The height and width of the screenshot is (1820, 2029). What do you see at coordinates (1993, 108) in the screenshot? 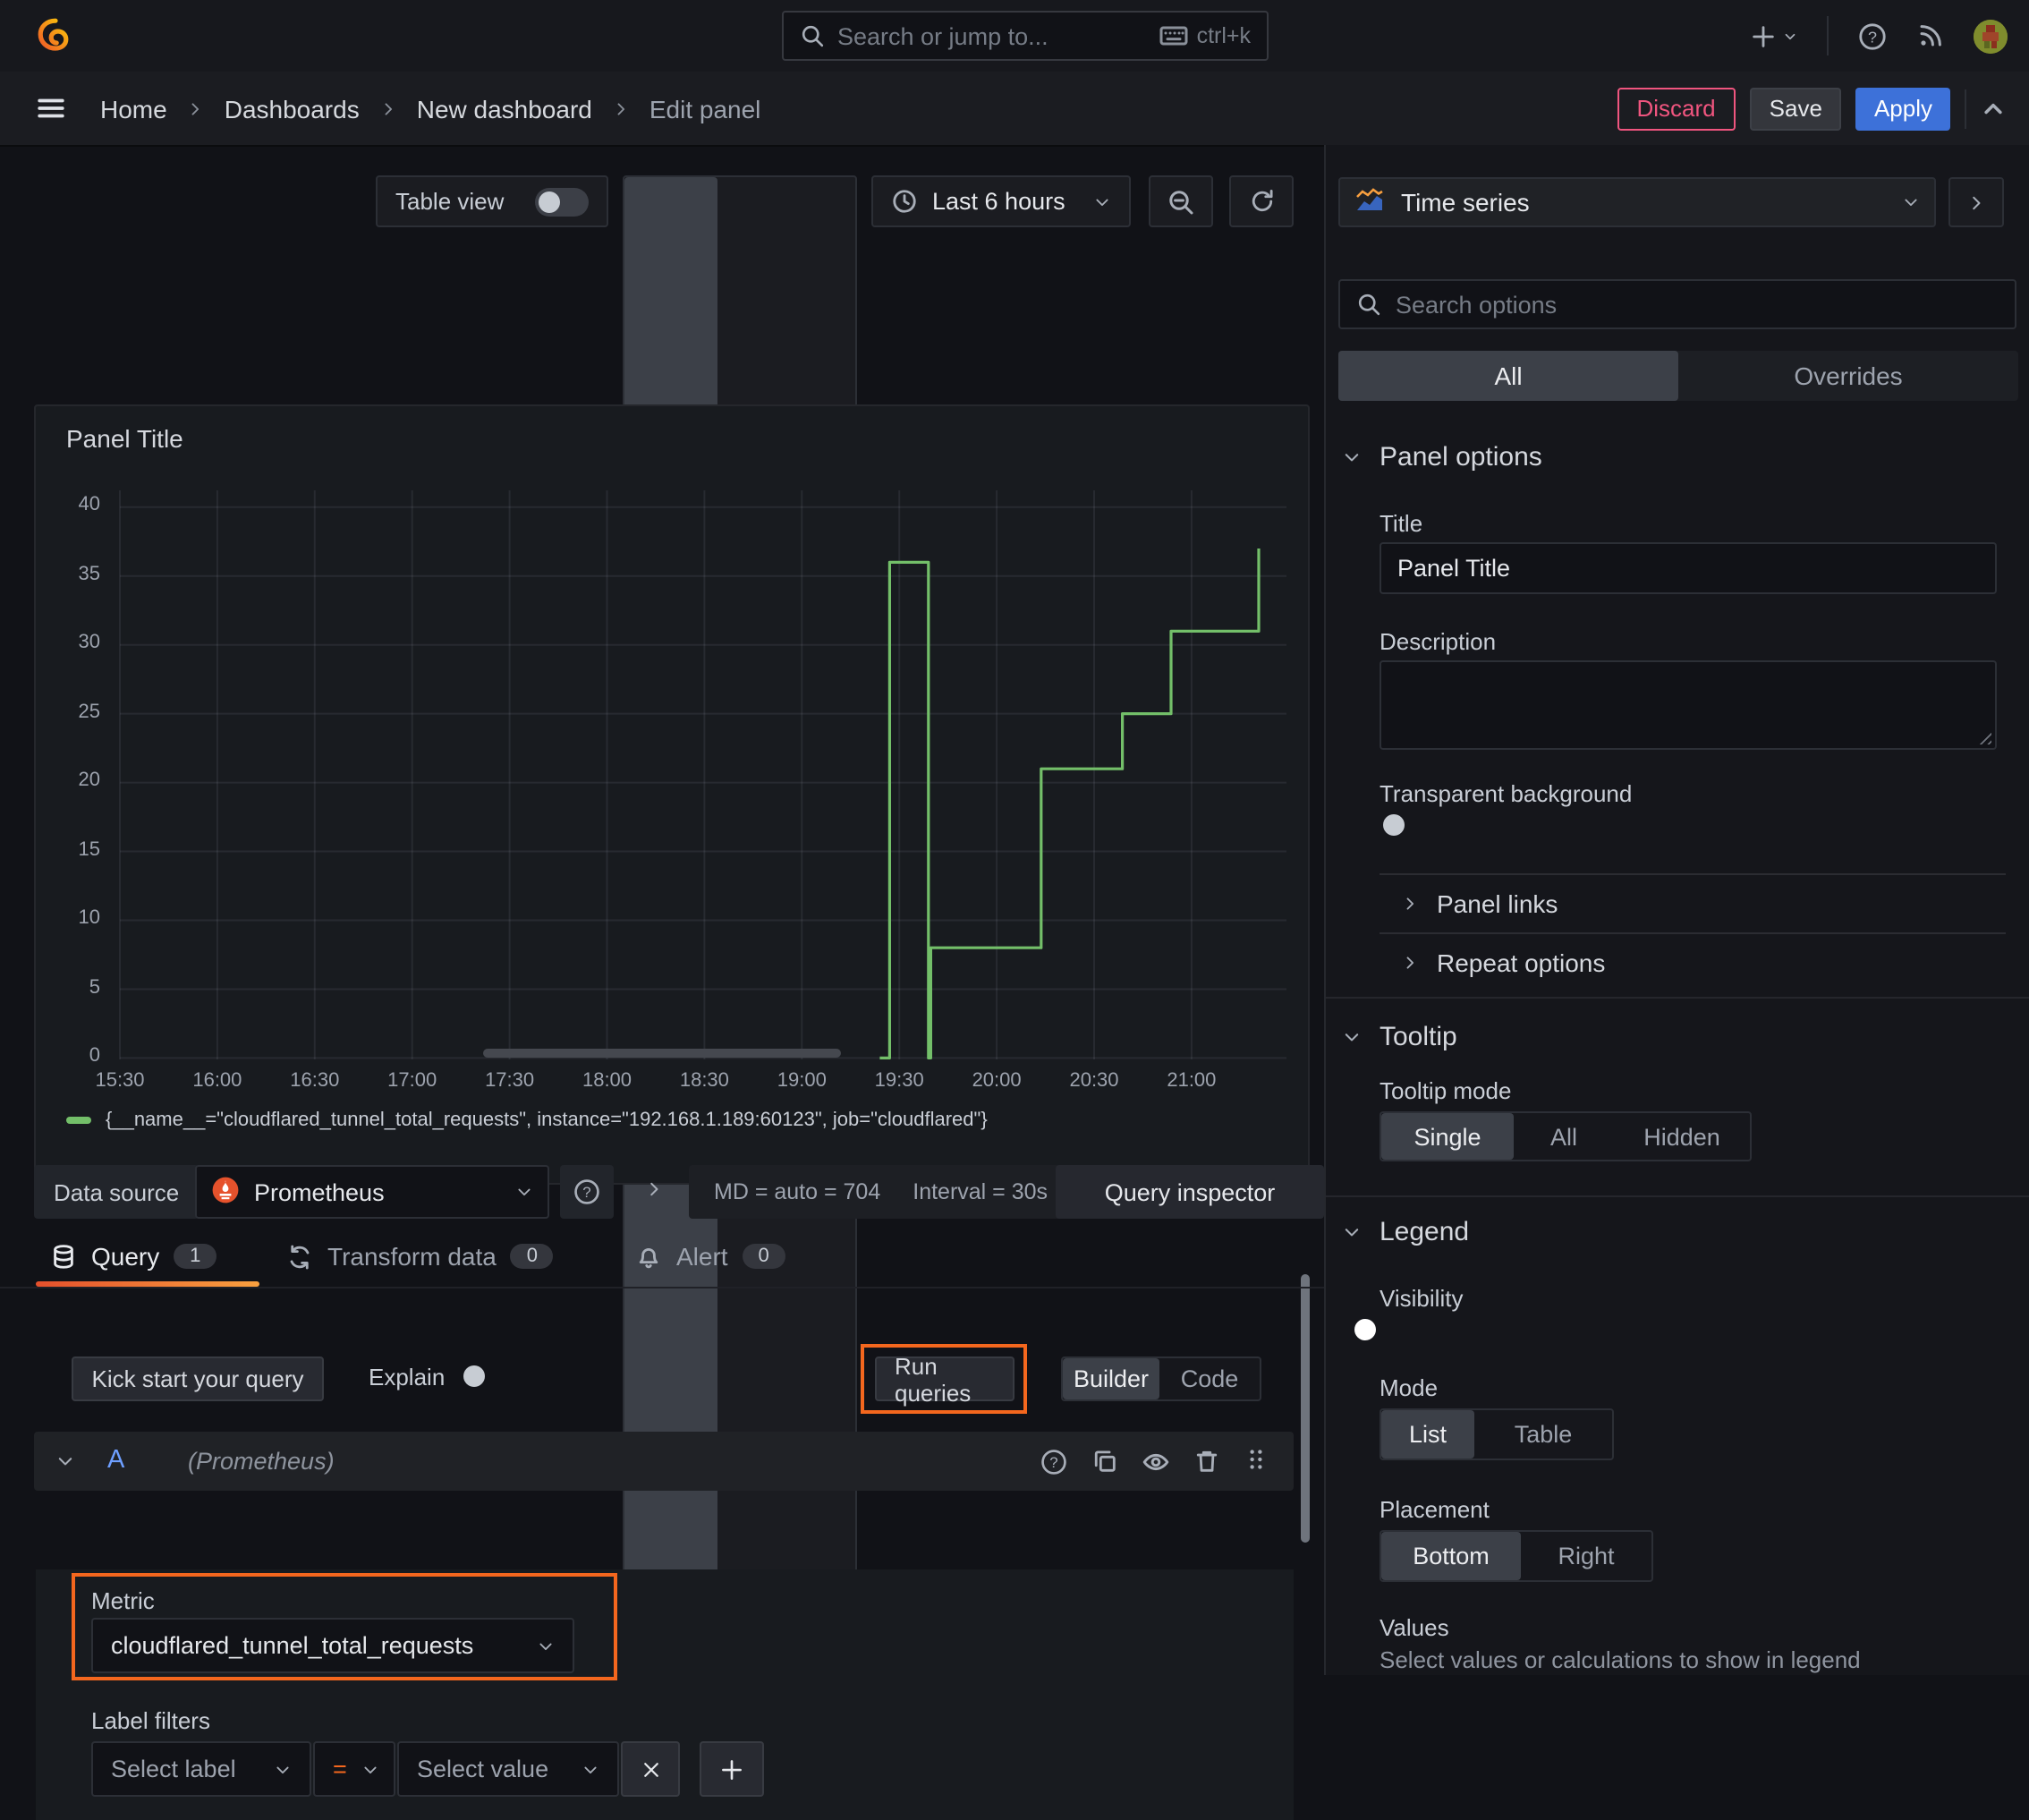
I see `collapse-up-icon` at bounding box center [1993, 108].